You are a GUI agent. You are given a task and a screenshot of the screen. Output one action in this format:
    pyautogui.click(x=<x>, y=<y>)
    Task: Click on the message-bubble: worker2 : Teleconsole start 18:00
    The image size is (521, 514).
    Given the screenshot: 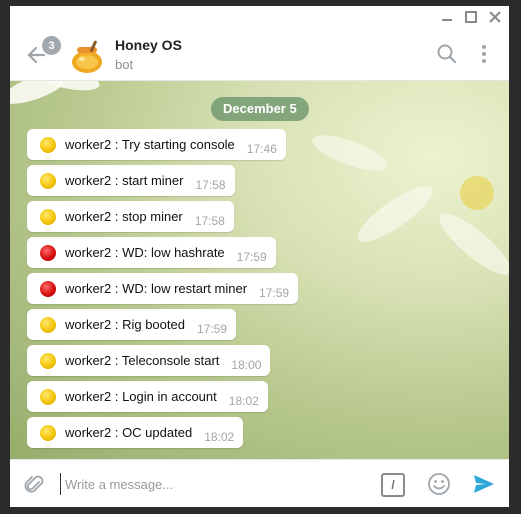 What is the action you would take?
    pyautogui.click(x=149, y=360)
    